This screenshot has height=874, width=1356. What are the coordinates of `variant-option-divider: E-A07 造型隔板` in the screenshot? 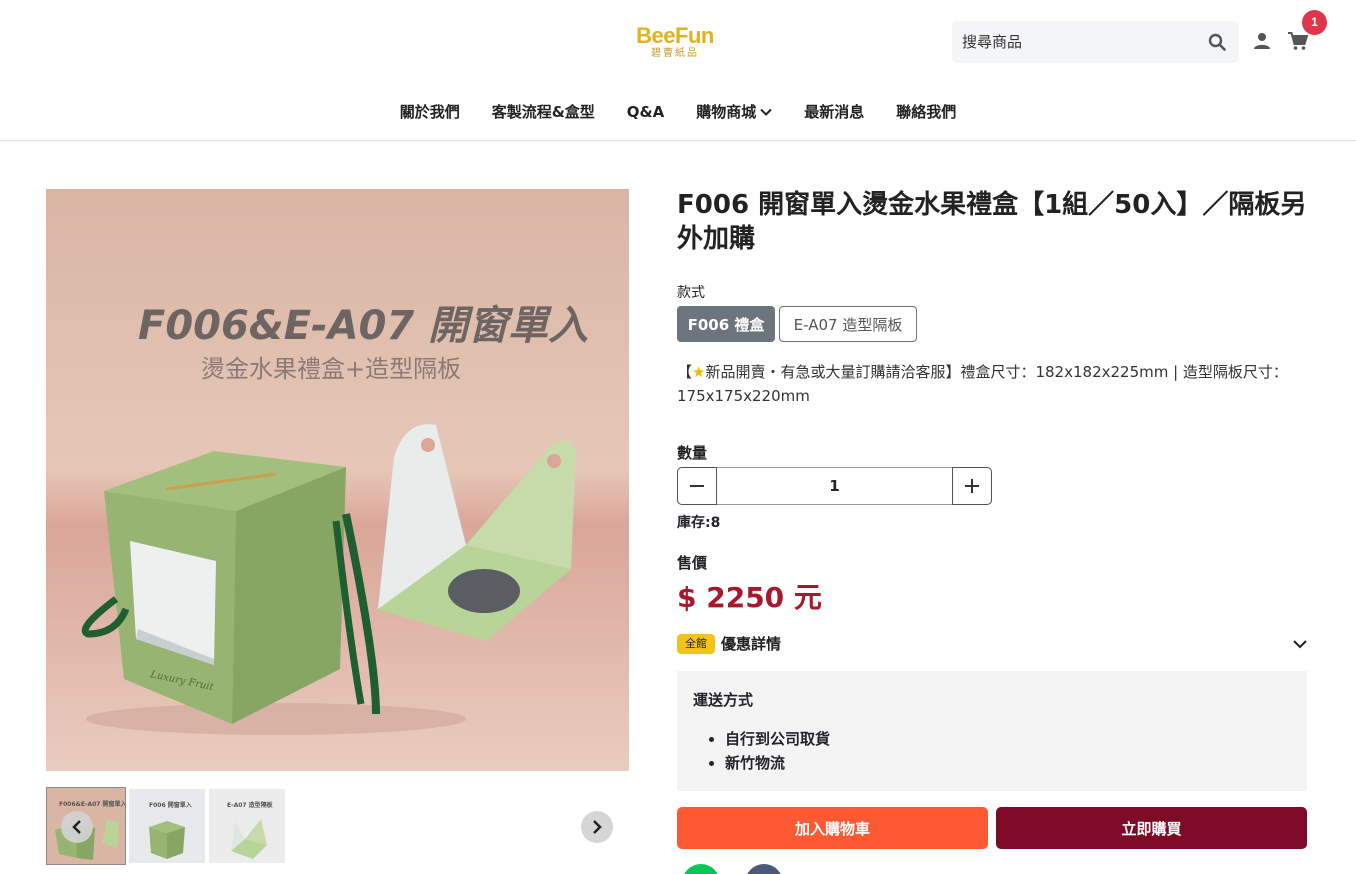 It's located at (848, 324).